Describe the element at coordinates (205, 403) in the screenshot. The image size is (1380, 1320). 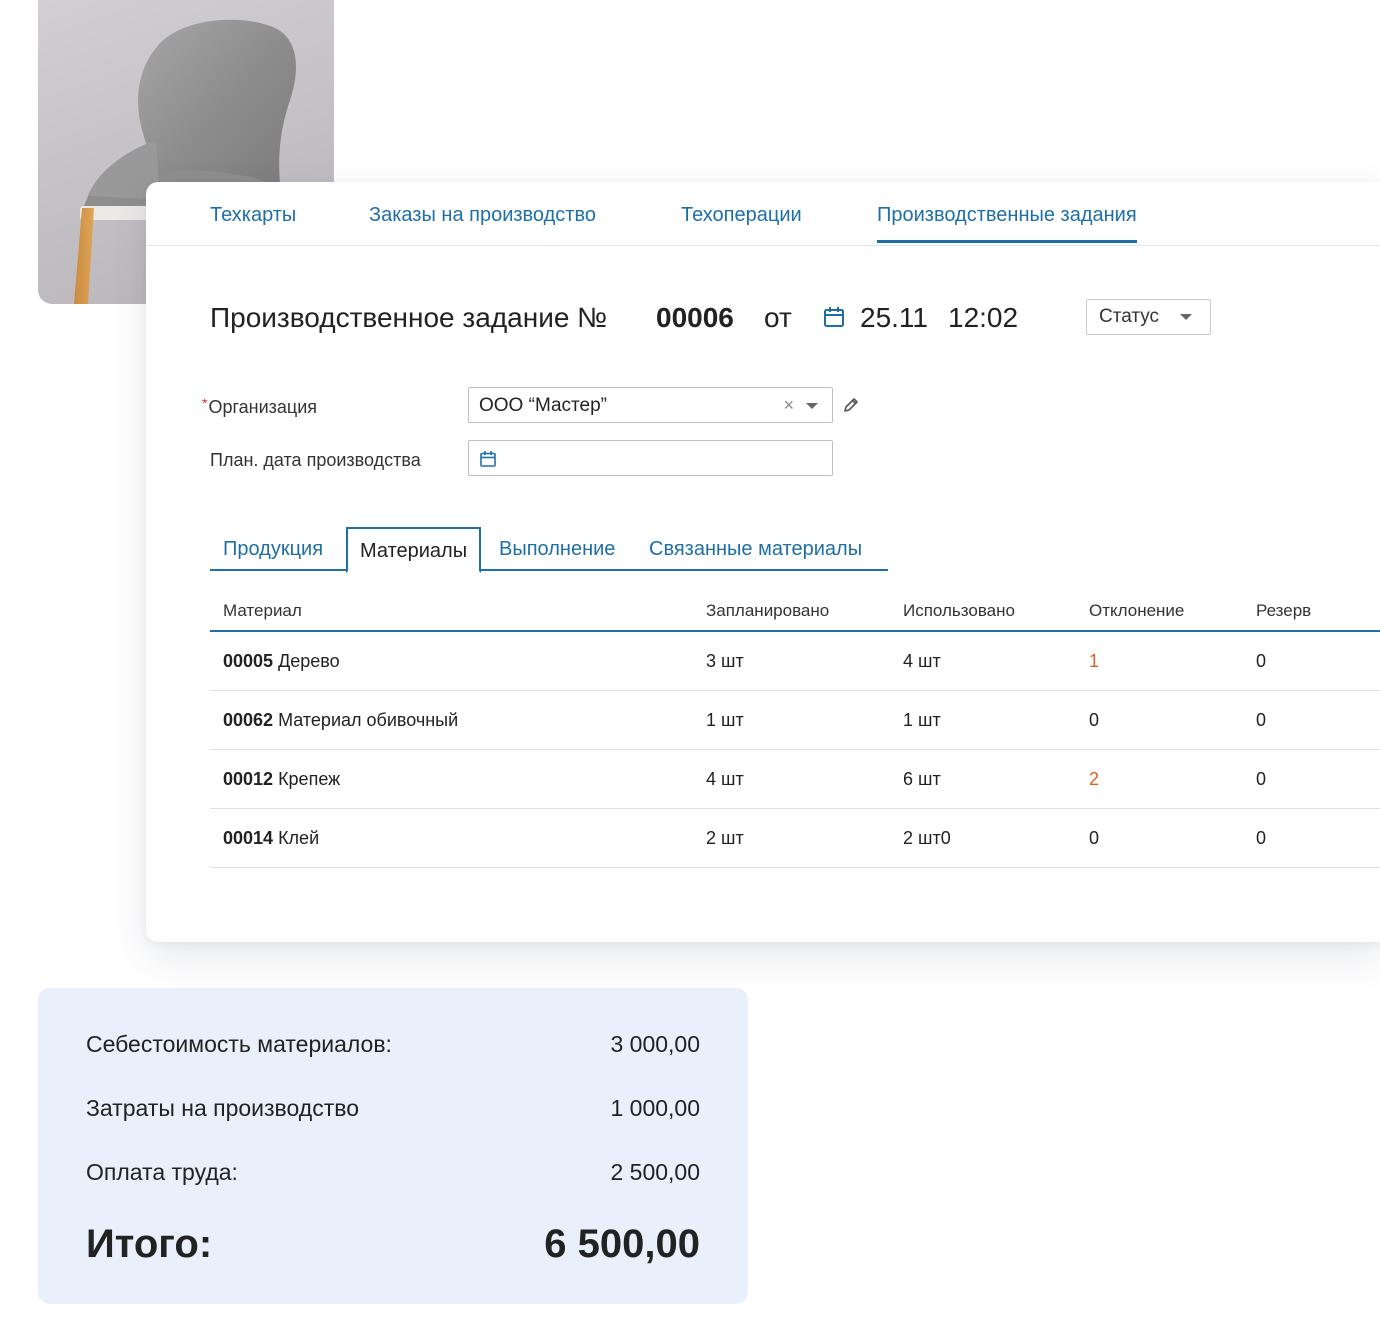
I see `required-mark: *` at that location.